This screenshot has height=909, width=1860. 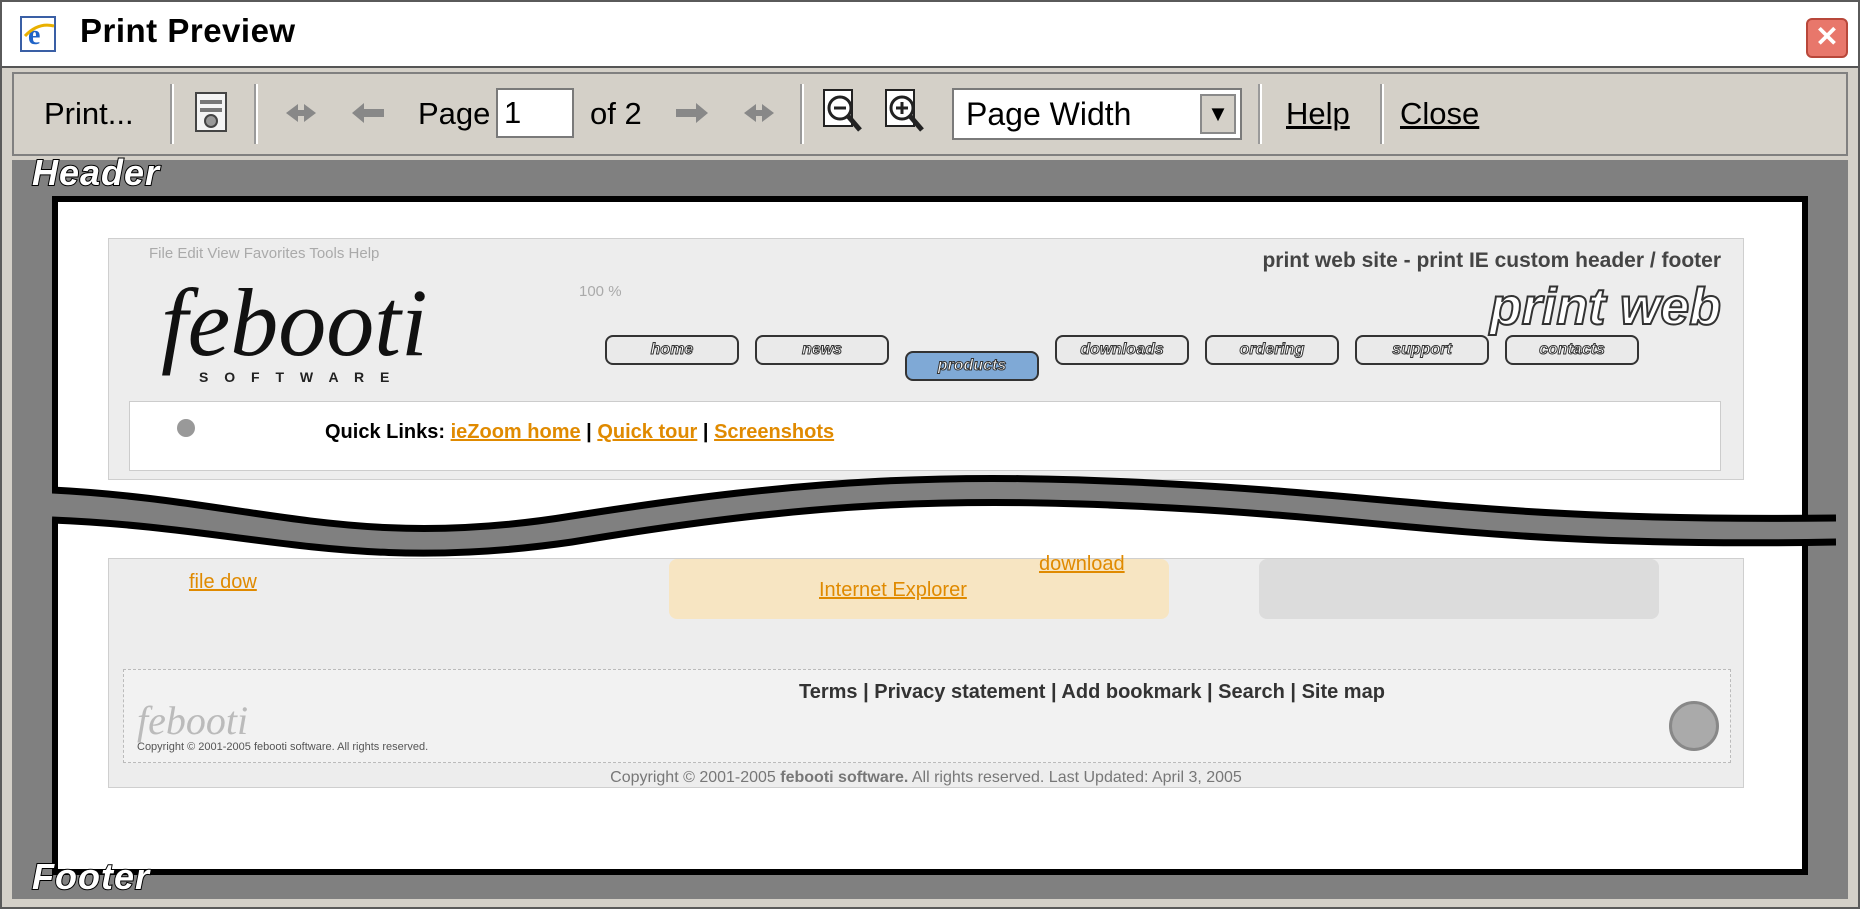 I want to click on nav-item-home: home, so click(x=672, y=350).